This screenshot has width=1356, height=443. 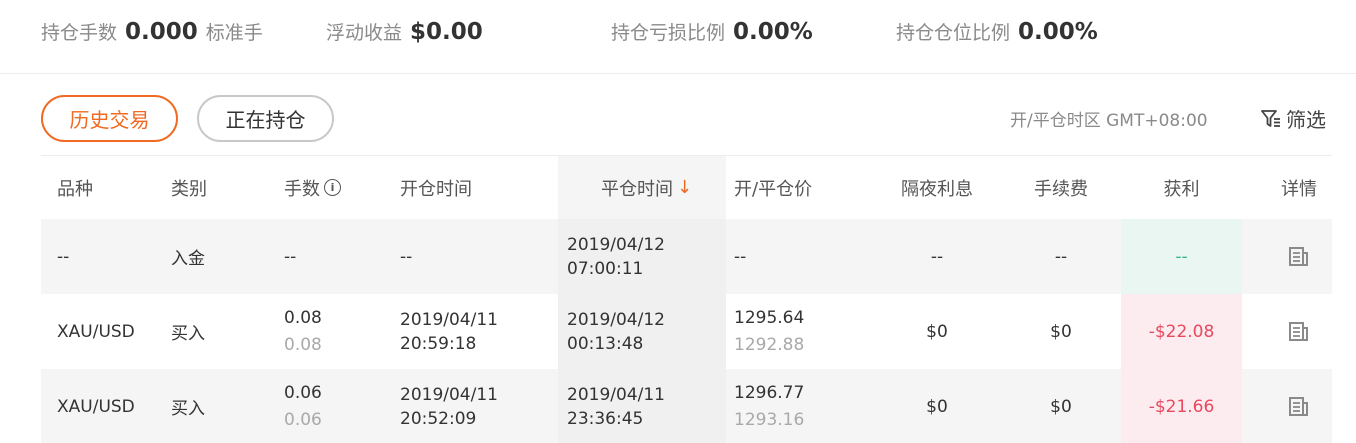 I want to click on tab-history: 历史交易, so click(x=109, y=118).